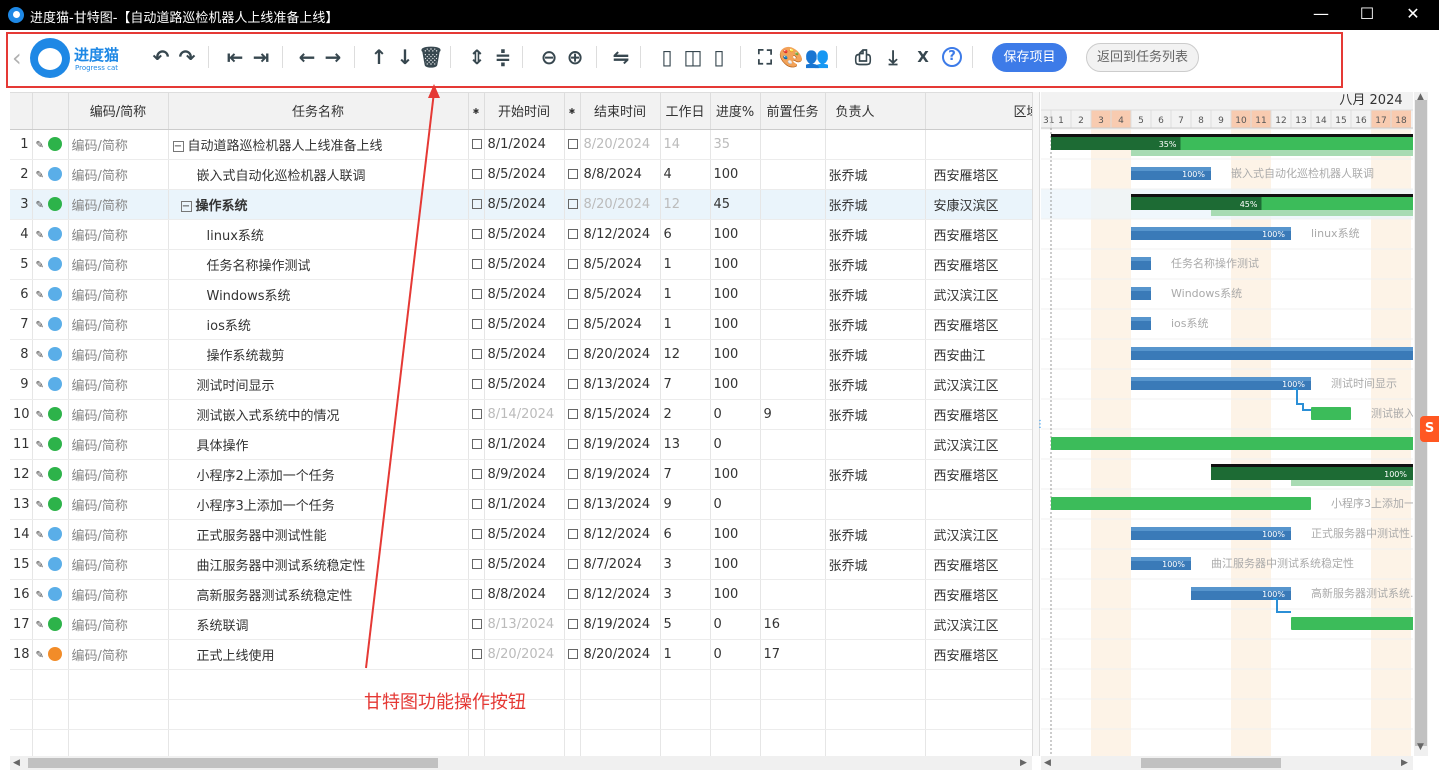  Describe the element at coordinates (685, 624) in the screenshot. I see `workdays: 5` at that location.